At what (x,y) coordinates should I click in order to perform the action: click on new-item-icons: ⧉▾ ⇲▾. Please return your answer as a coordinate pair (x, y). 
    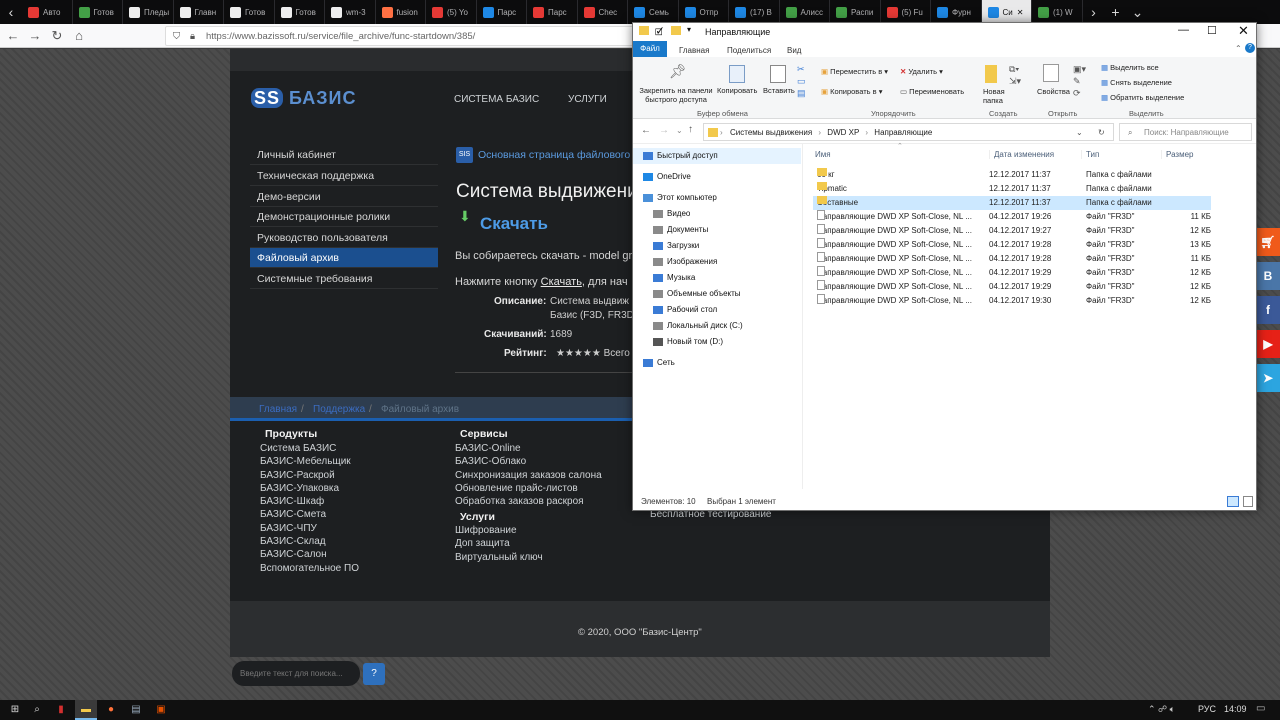
    Looking at the image, I should click on (1015, 75).